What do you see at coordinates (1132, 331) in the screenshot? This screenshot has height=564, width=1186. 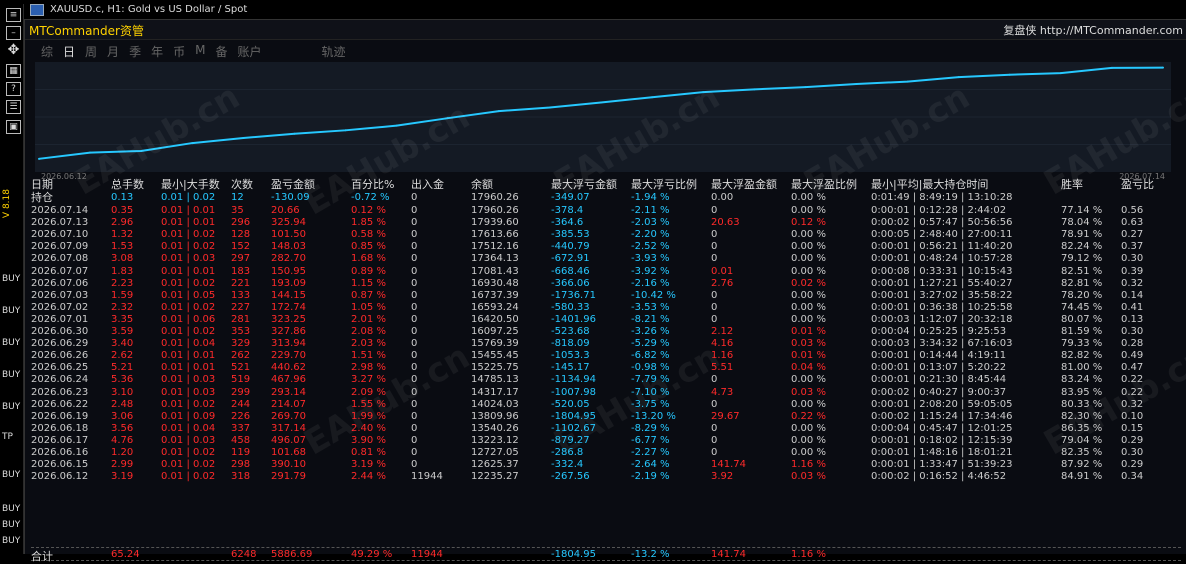 I see `cell-r: 0.30` at bounding box center [1132, 331].